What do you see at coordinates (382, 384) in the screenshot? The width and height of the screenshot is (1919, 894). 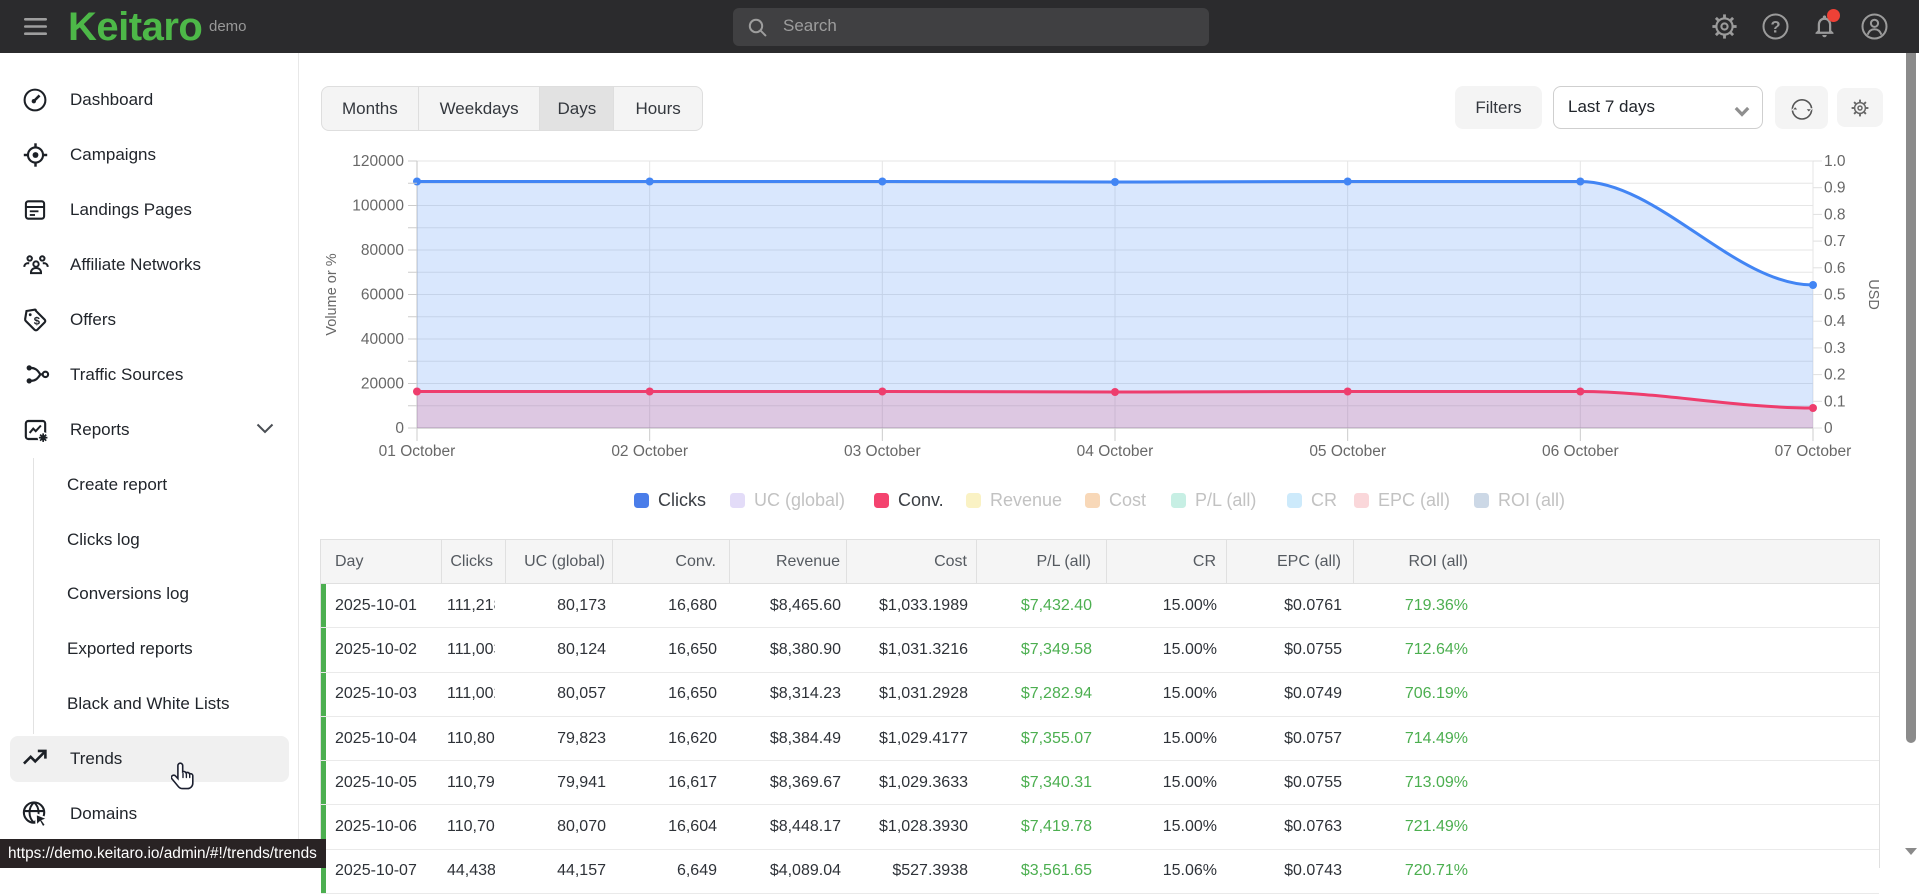 I see `svg-text: 20000` at bounding box center [382, 384].